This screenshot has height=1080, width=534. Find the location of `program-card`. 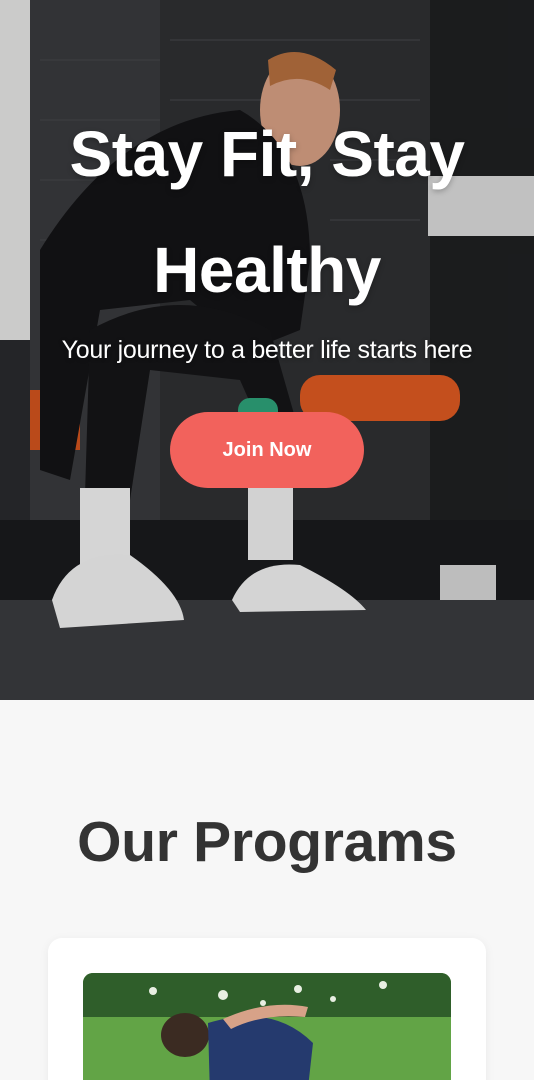

program-card is located at coordinates (267, 1009).